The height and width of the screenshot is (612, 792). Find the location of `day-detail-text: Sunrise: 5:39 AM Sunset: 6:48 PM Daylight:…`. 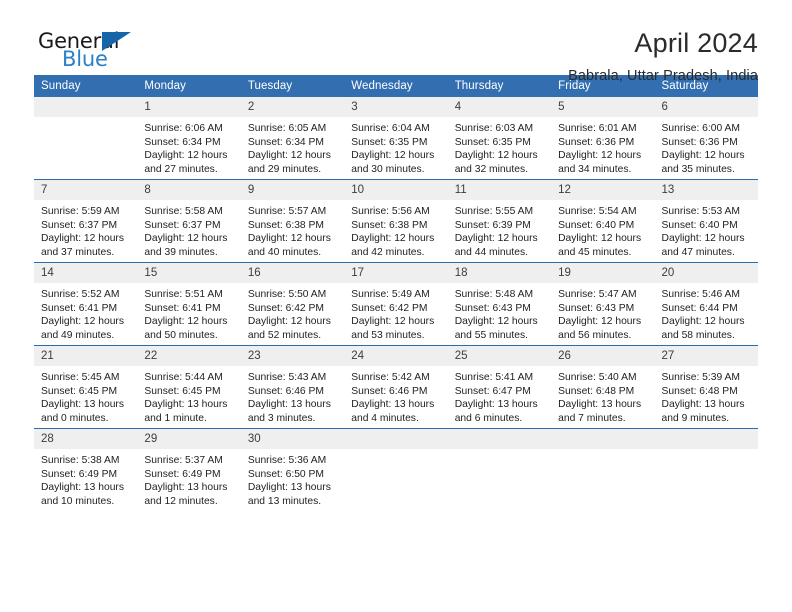

day-detail-text: Sunrise: 5:39 AM Sunset: 6:48 PM Daylight:… is located at coordinates (706, 397).